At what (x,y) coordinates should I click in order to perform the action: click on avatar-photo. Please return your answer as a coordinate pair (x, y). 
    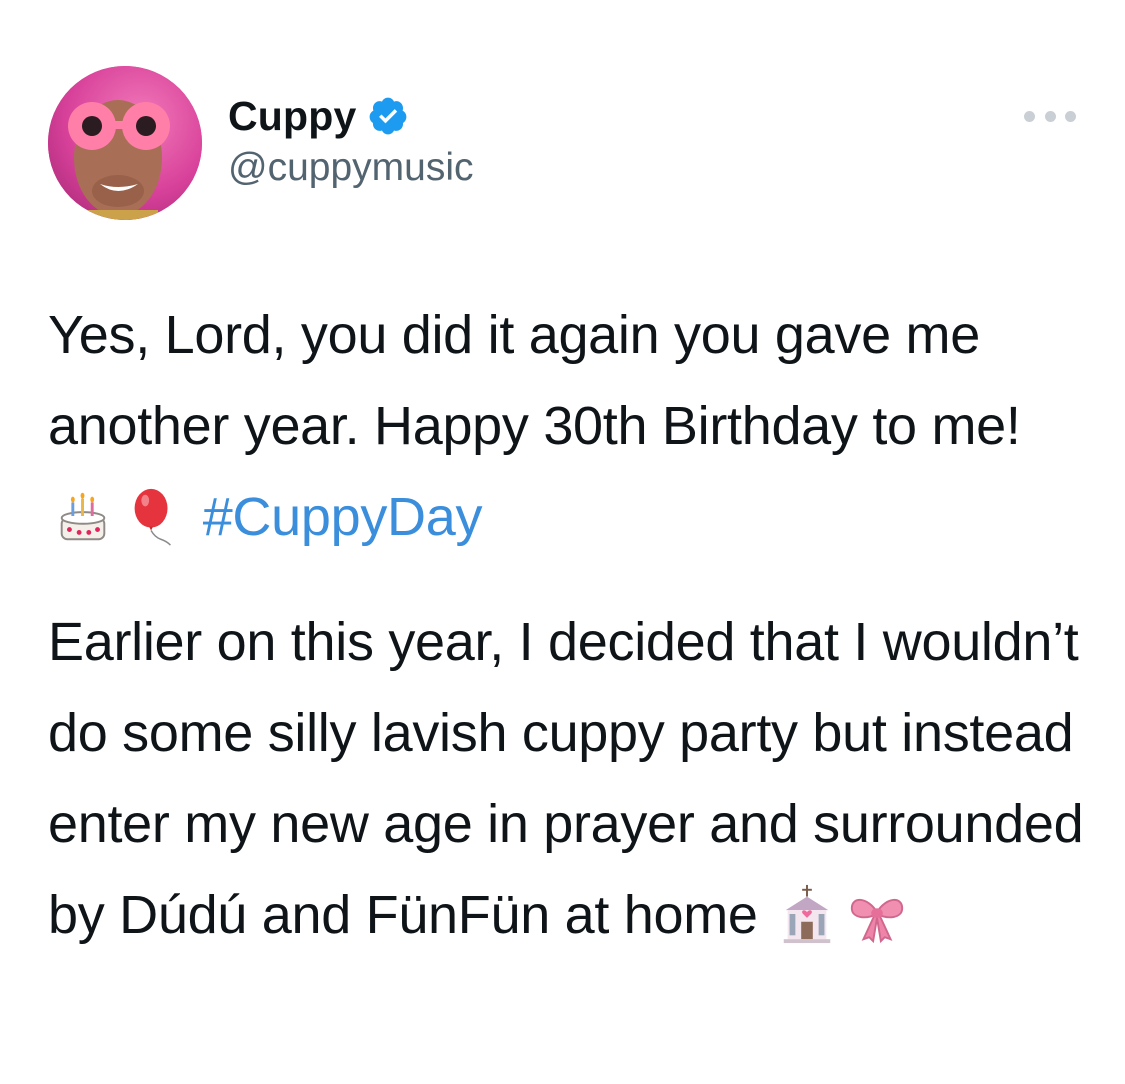
    Looking at the image, I should click on (125, 143).